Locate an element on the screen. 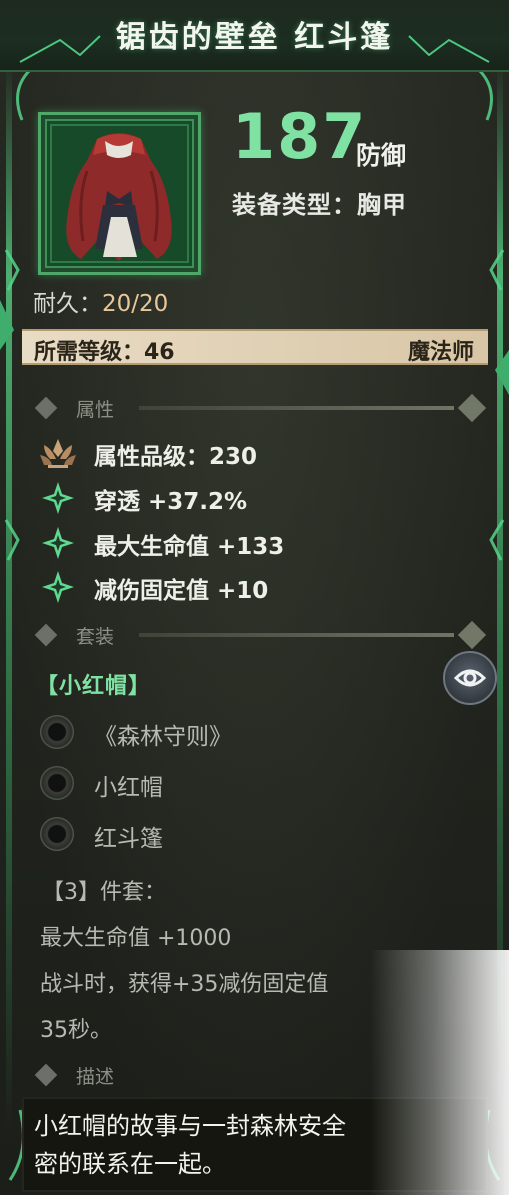 The width and height of the screenshot is (509, 1195). set-bonus-line: 最大生命值 +1000 is located at coordinates (136, 938).